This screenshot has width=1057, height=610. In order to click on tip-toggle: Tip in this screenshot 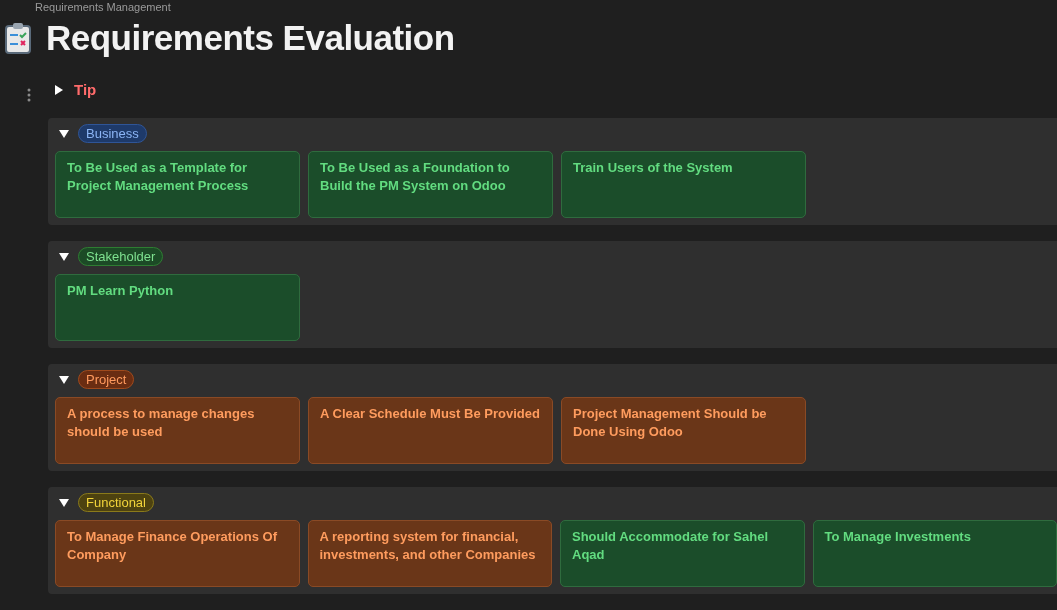, I will do `click(85, 90)`.